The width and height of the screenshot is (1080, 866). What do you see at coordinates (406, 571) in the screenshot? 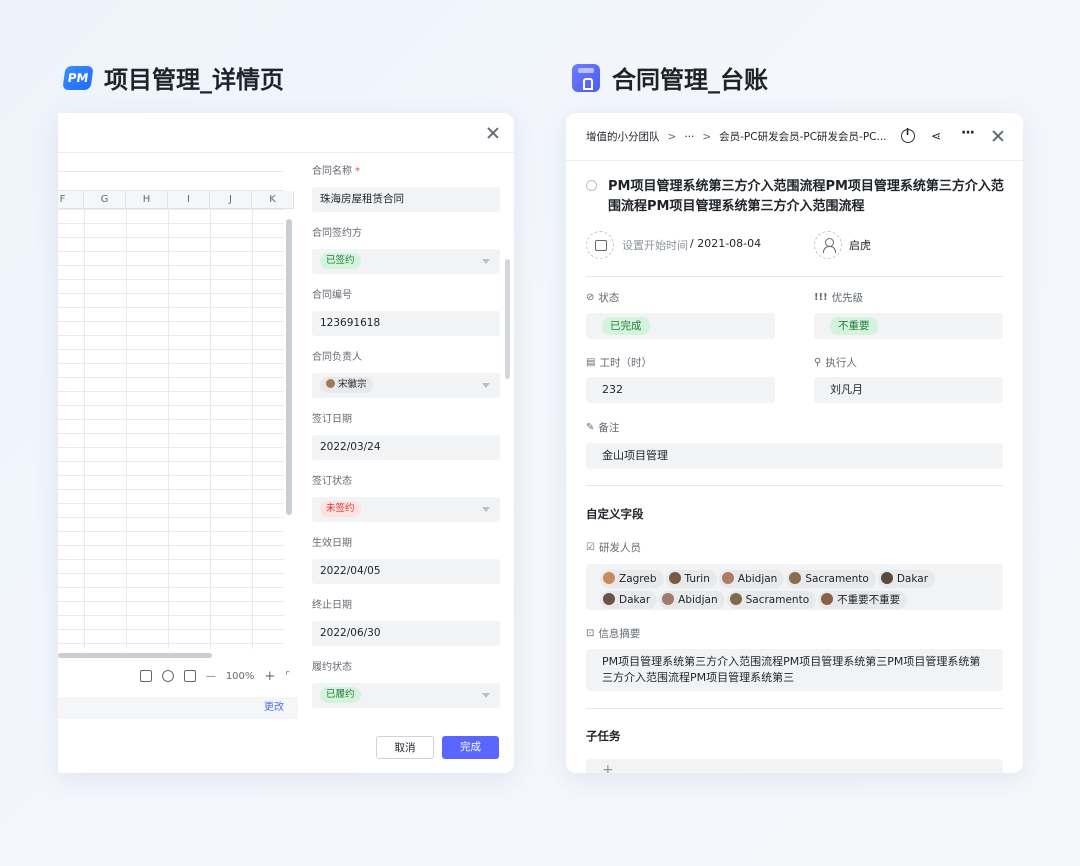
I see `field-input: 2022/04/05` at bounding box center [406, 571].